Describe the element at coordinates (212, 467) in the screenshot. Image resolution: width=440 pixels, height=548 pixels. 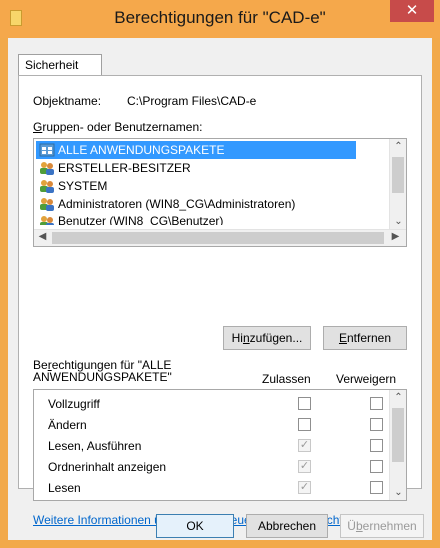
I see `permission-row: Ordnerinhalt anzeigen ✓` at that location.